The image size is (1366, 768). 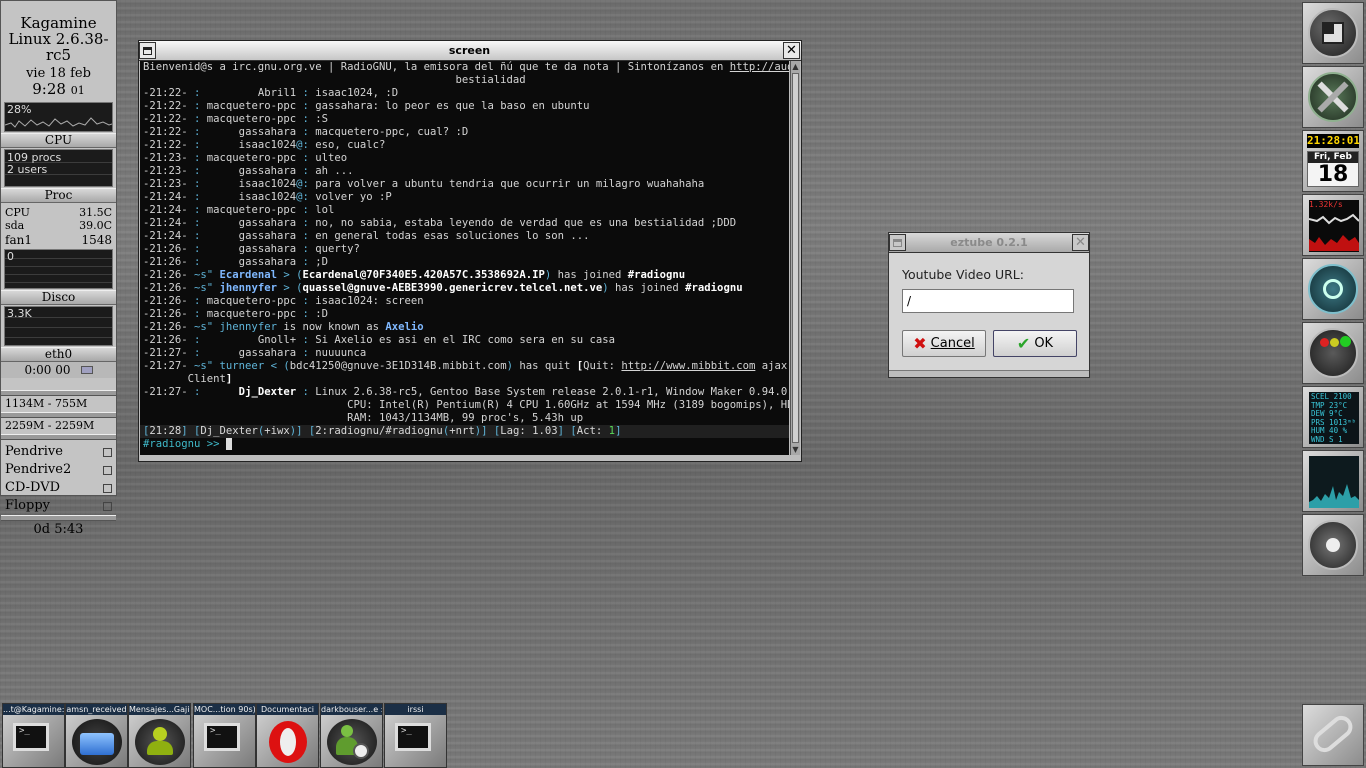 I want to click on dock-net-tile: 1.32k/s, so click(x=1333, y=225).